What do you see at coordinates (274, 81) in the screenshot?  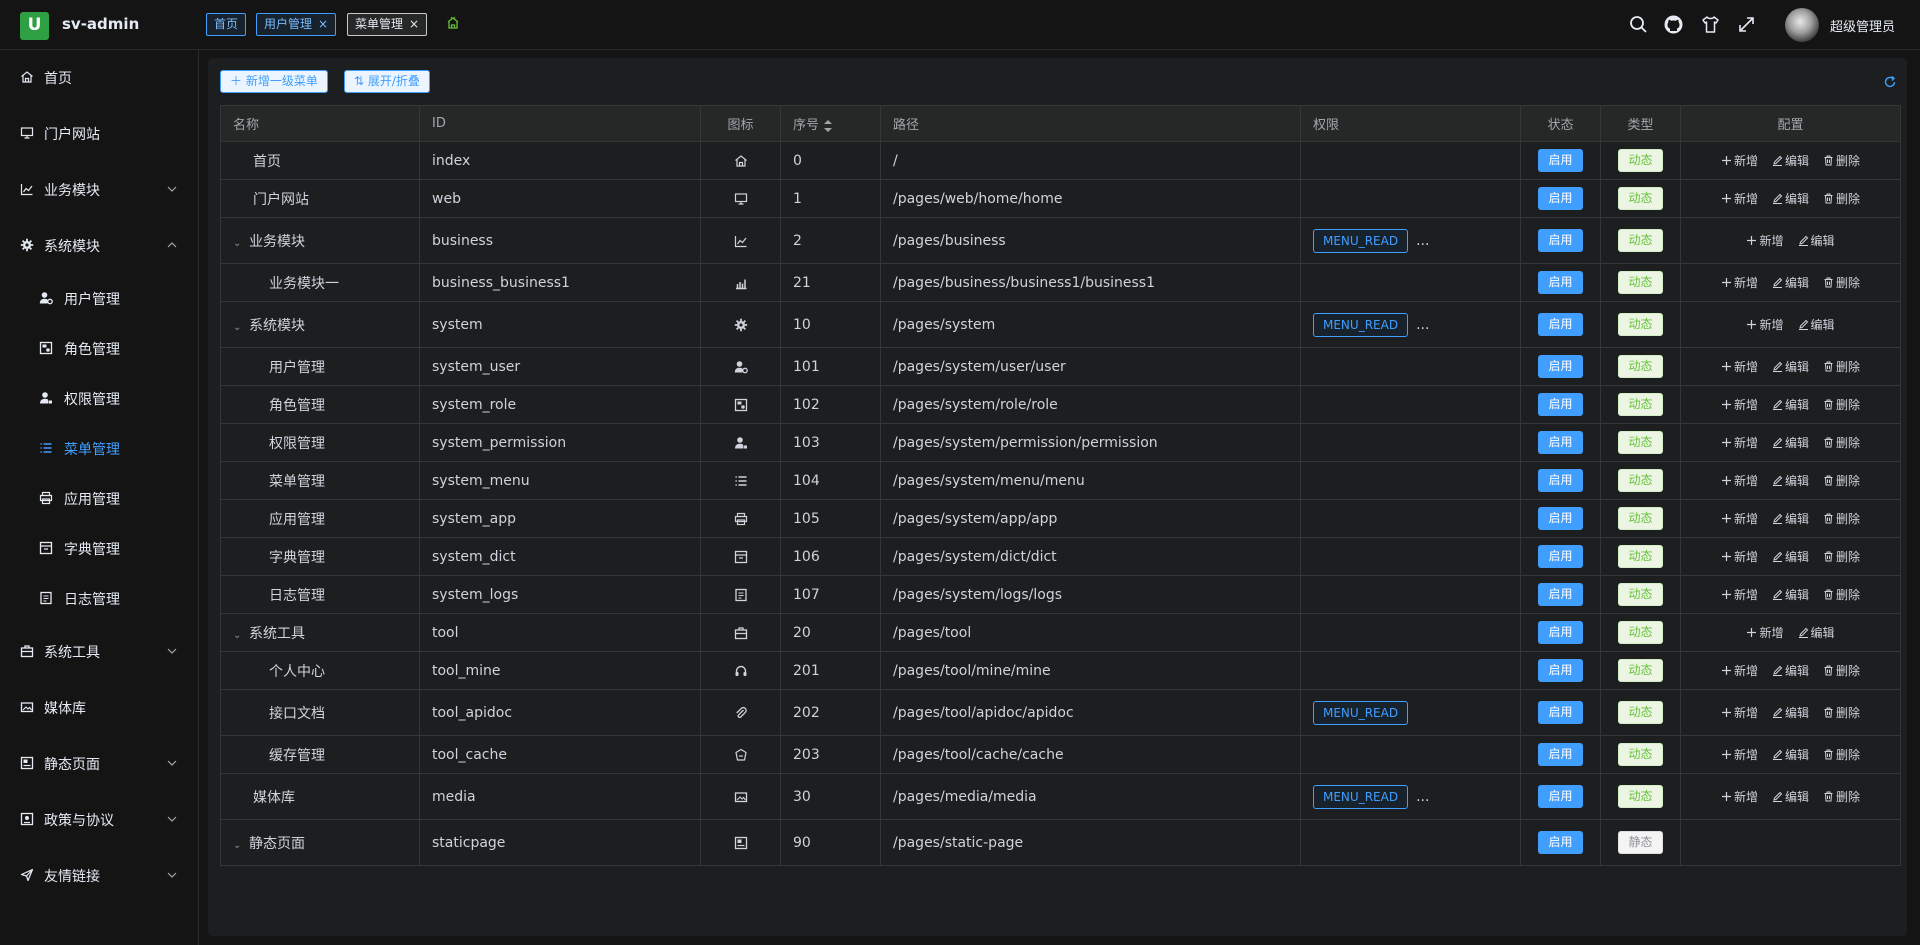 I see `add-top-menu-button: ＋ 新增一级菜单` at bounding box center [274, 81].